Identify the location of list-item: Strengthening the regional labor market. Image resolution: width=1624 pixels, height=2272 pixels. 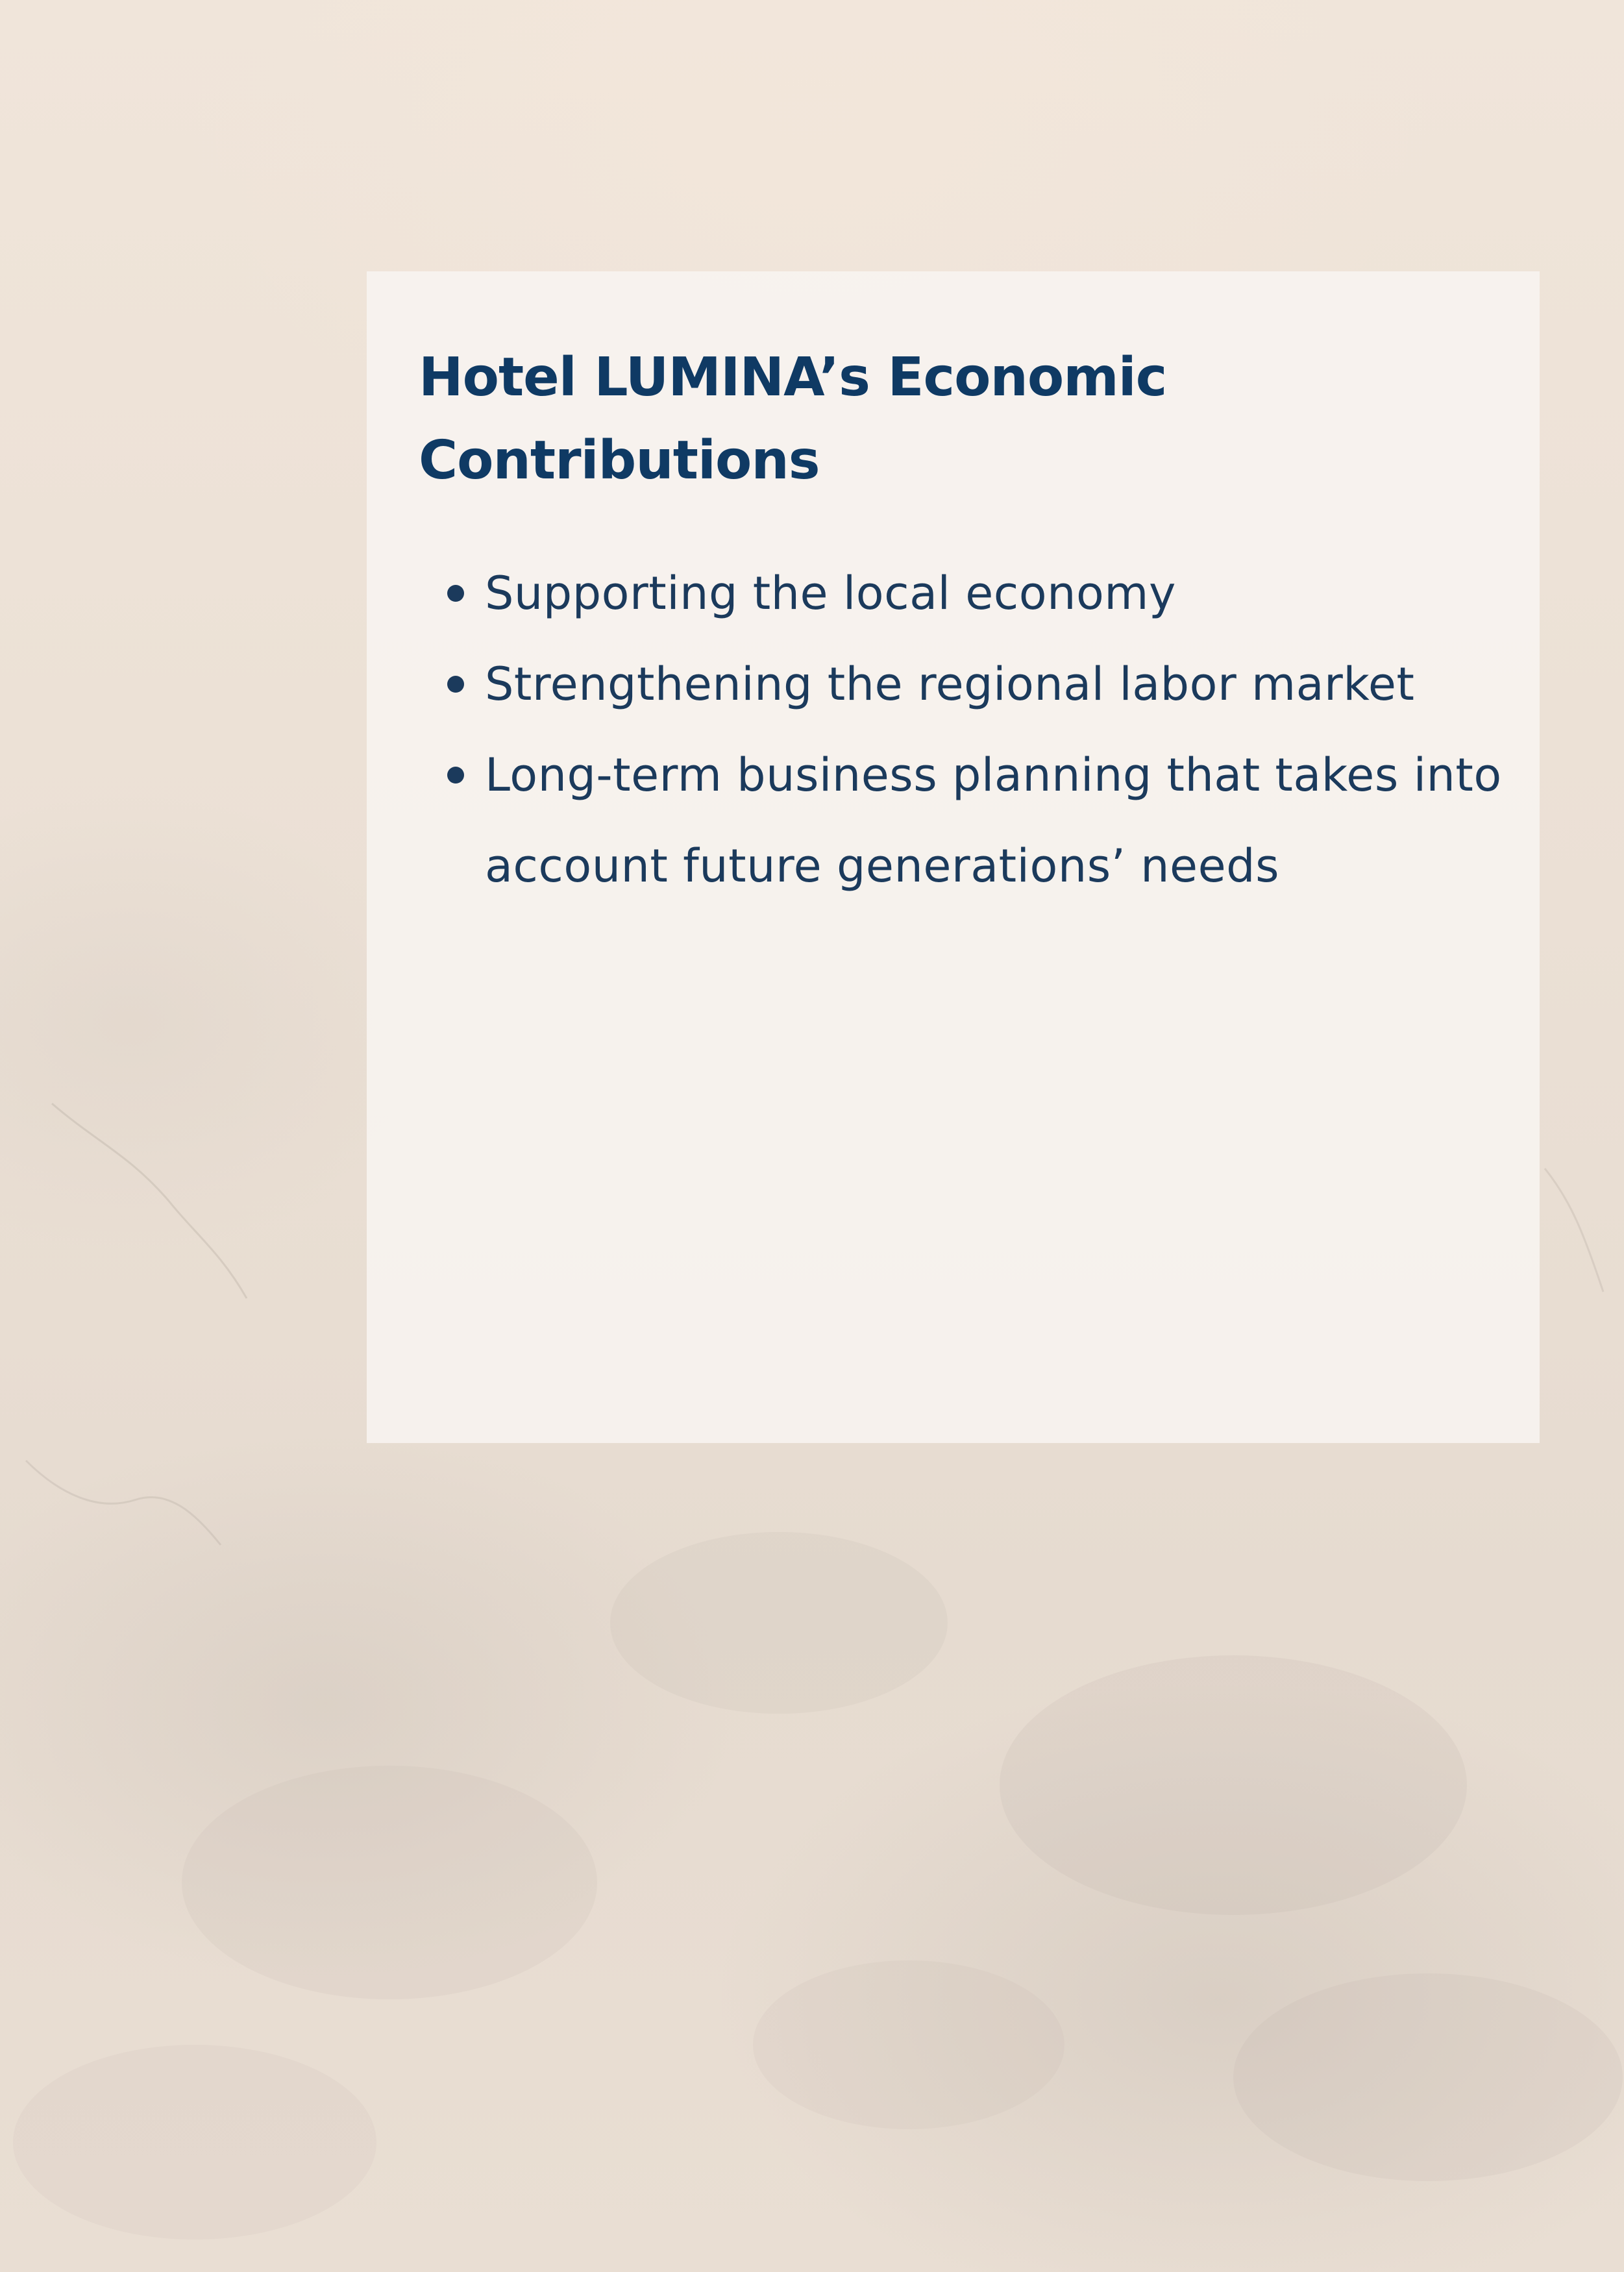
(960, 684).